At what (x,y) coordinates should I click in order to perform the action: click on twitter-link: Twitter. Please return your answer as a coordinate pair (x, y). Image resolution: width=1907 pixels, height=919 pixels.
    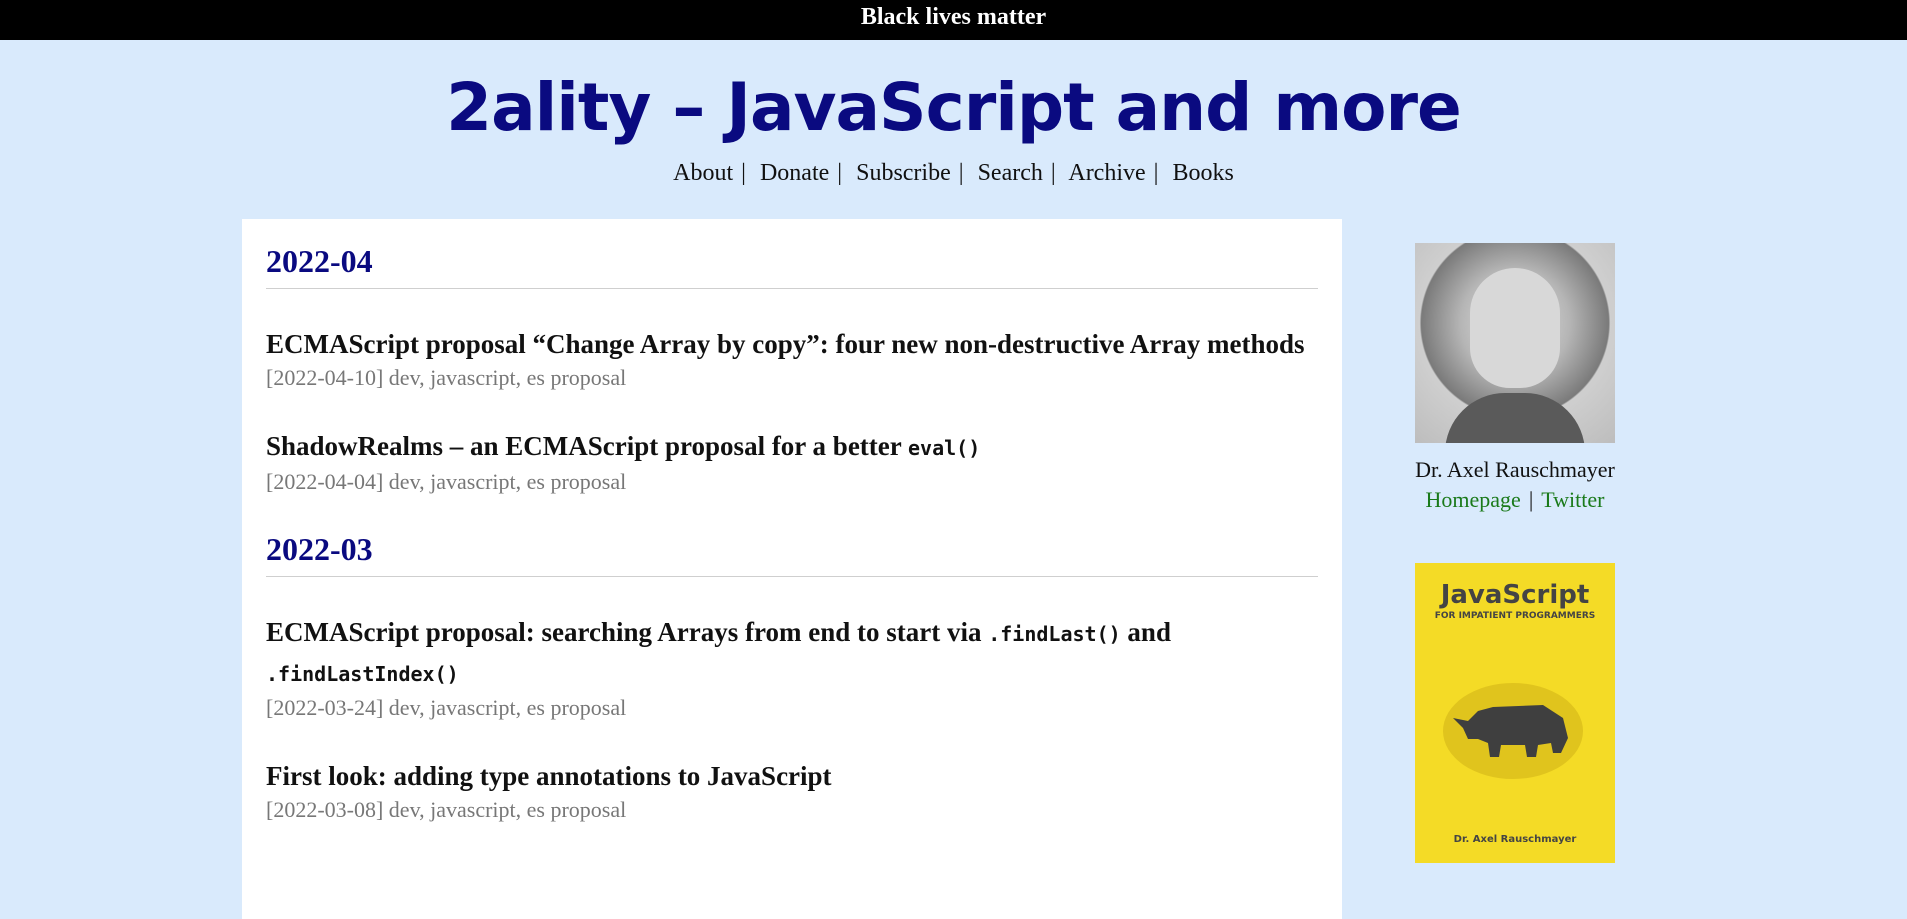
    Looking at the image, I should click on (1572, 499).